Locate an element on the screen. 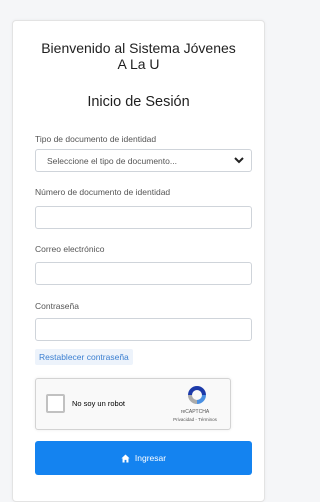  recaptcha-checkbox is located at coordinates (55, 403).